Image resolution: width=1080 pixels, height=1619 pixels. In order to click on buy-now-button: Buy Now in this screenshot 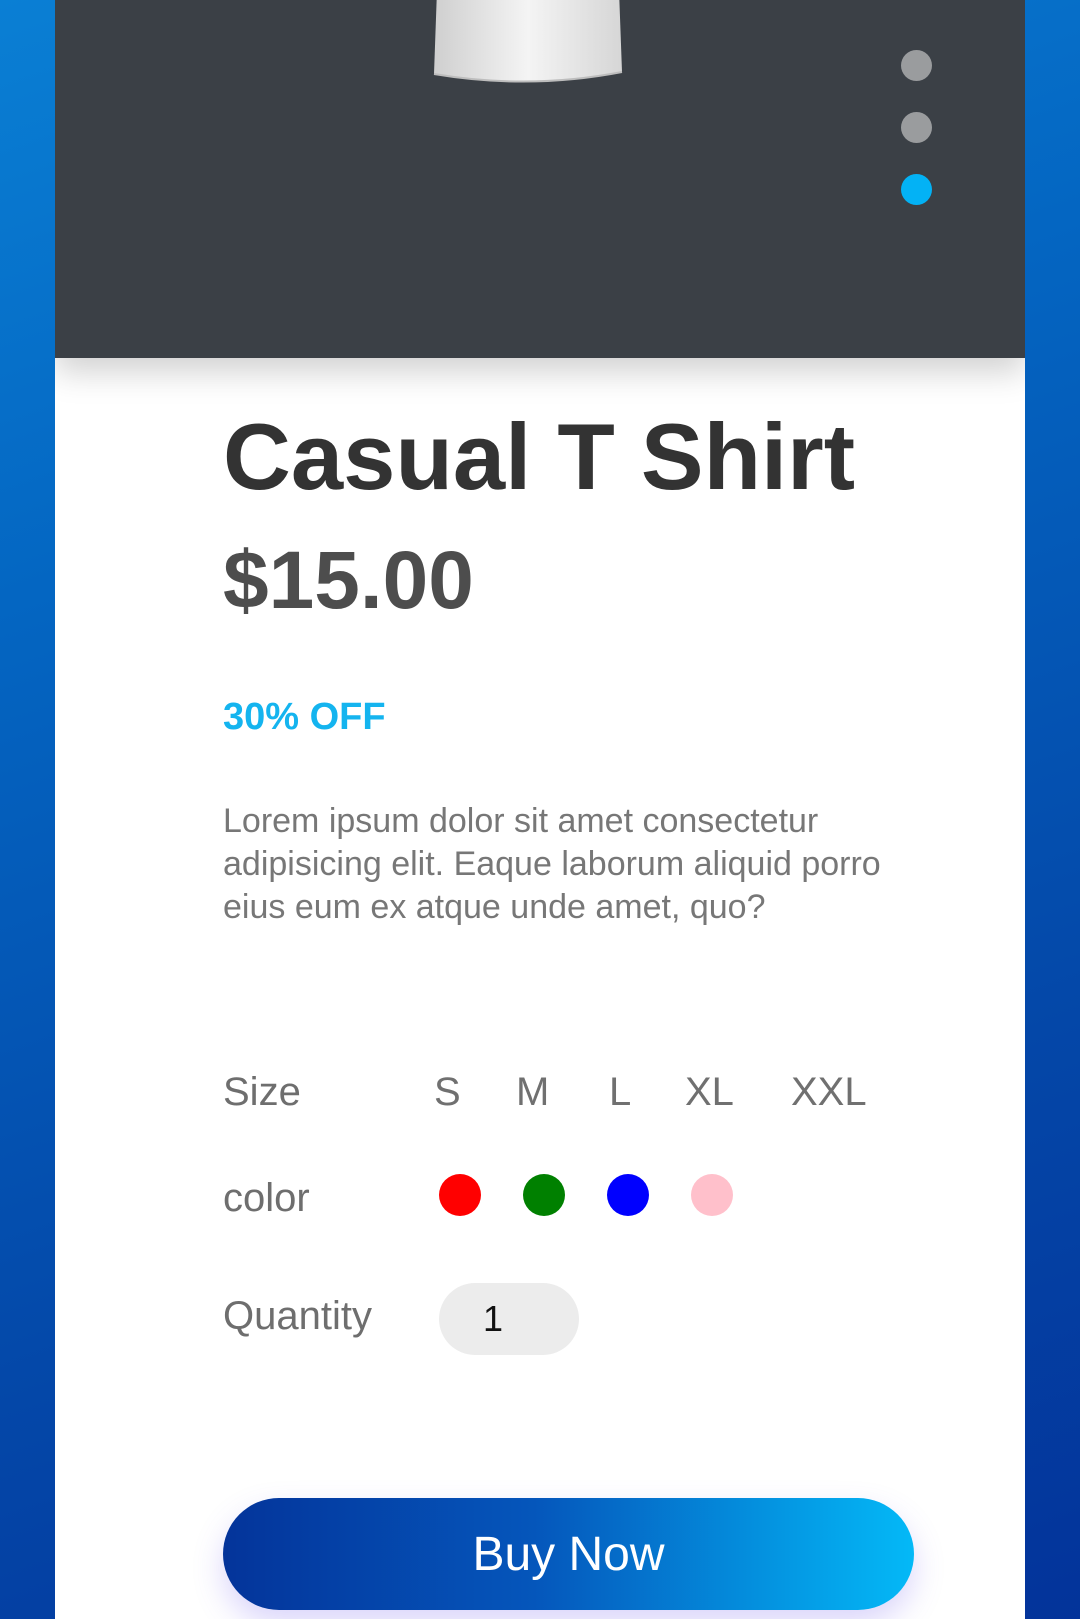, I will do `click(568, 1554)`.